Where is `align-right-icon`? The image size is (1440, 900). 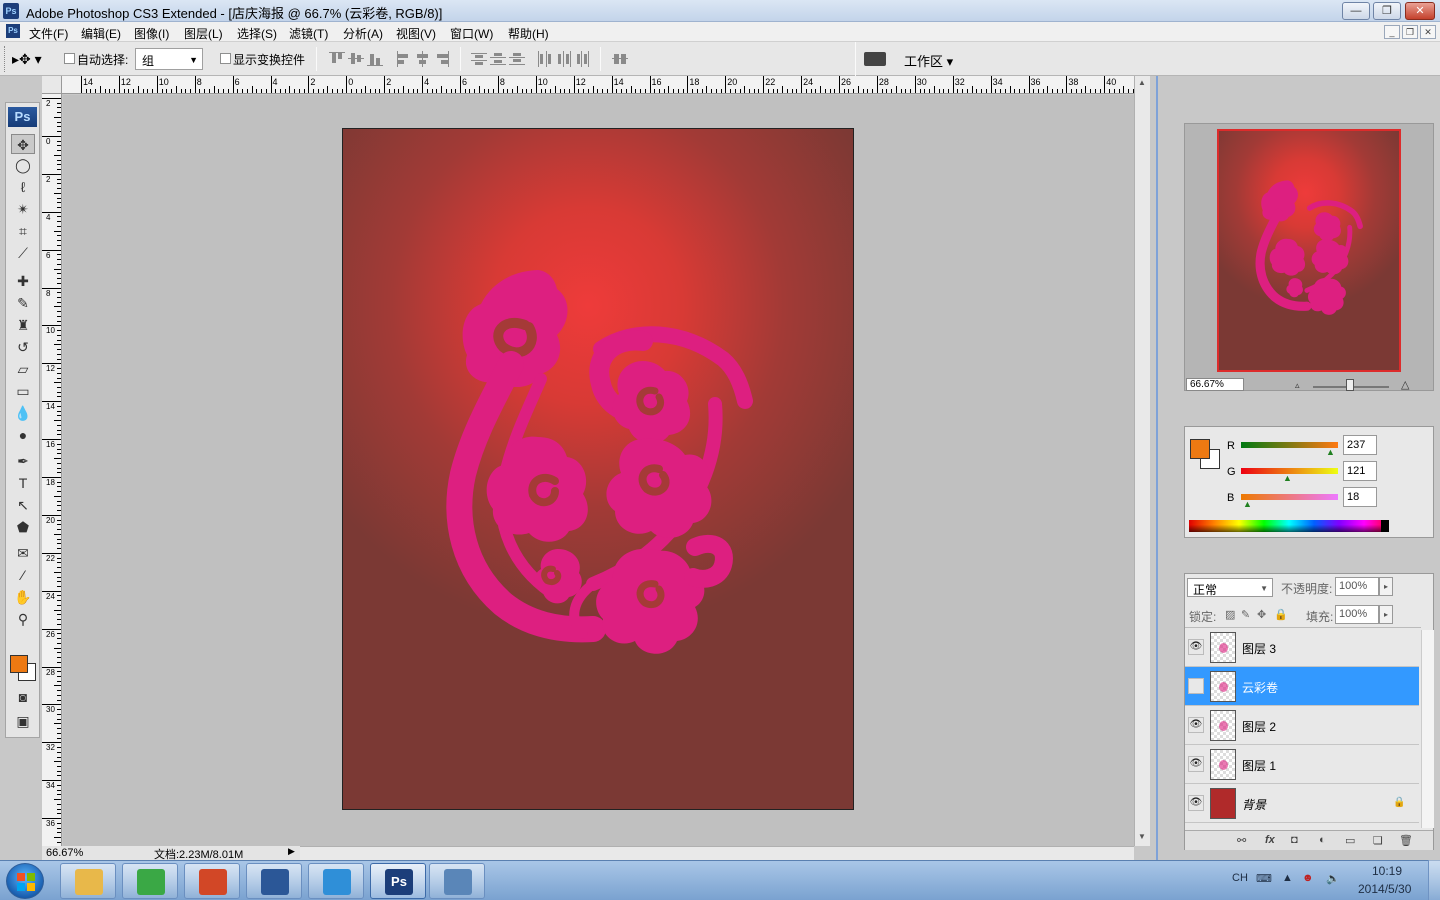 align-right-icon is located at coordinates (442, 59).